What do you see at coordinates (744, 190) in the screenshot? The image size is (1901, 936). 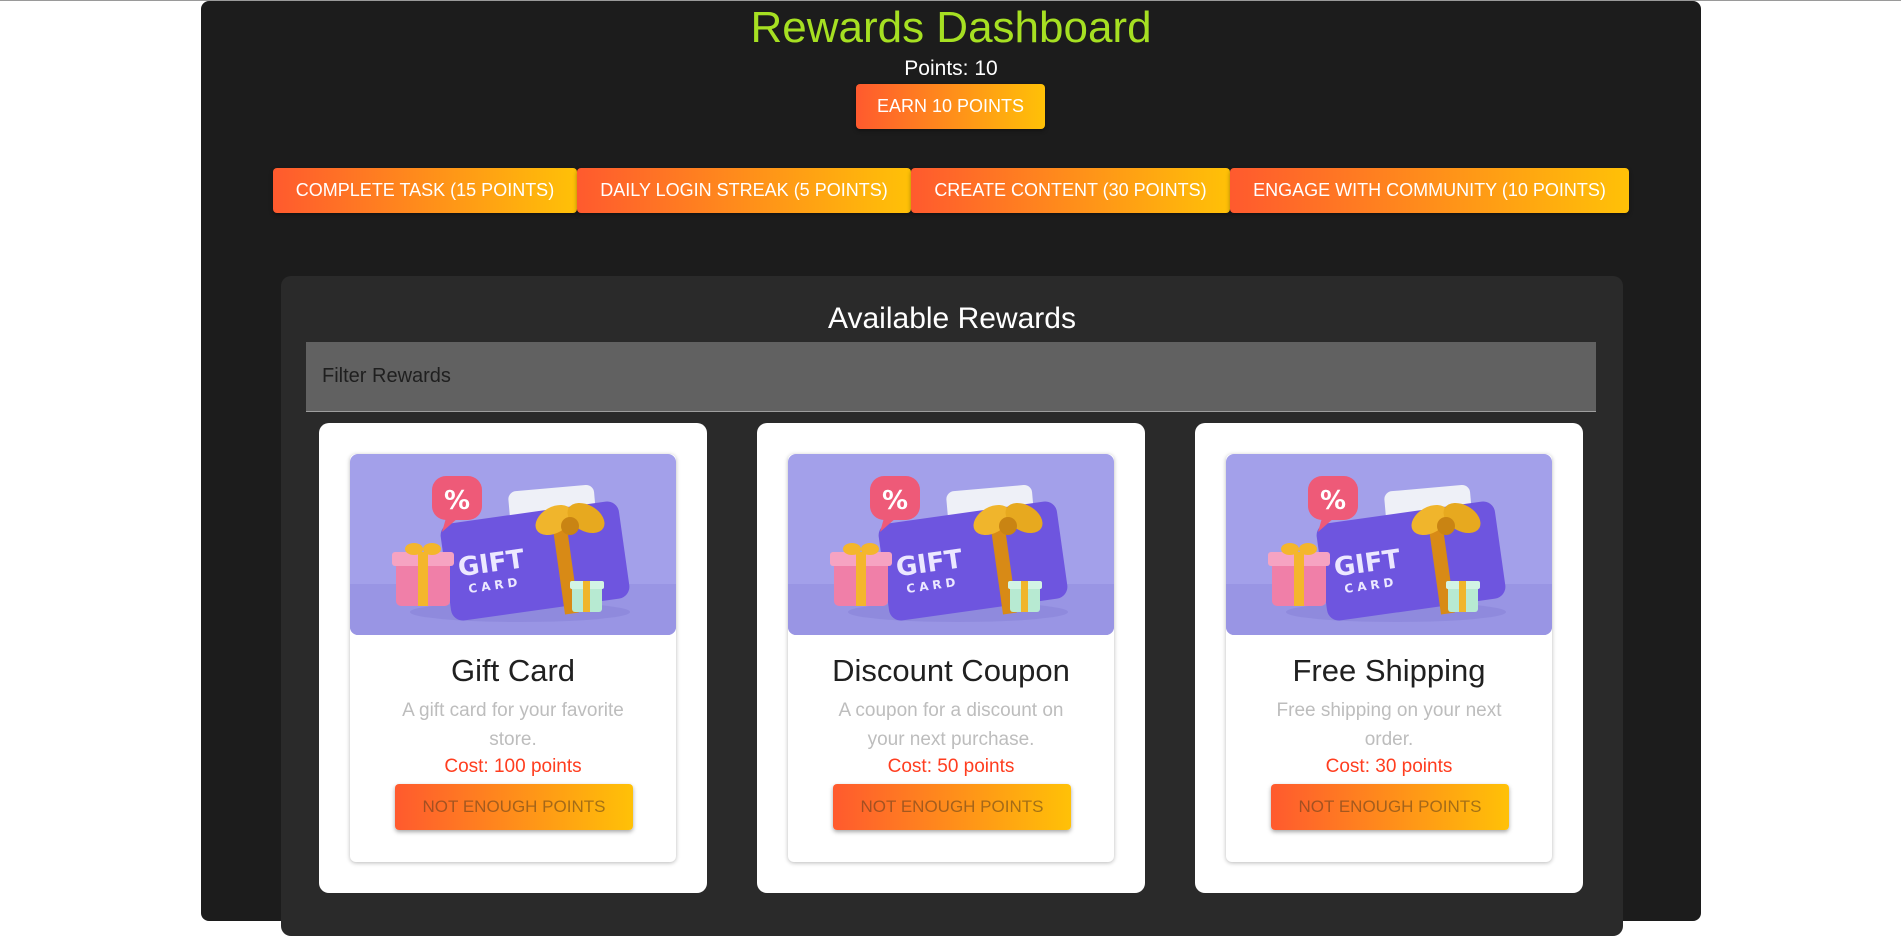 I see `daily-login-streak-button: Daily Login Streak (5 Points)` at bounding box center [744, 190].